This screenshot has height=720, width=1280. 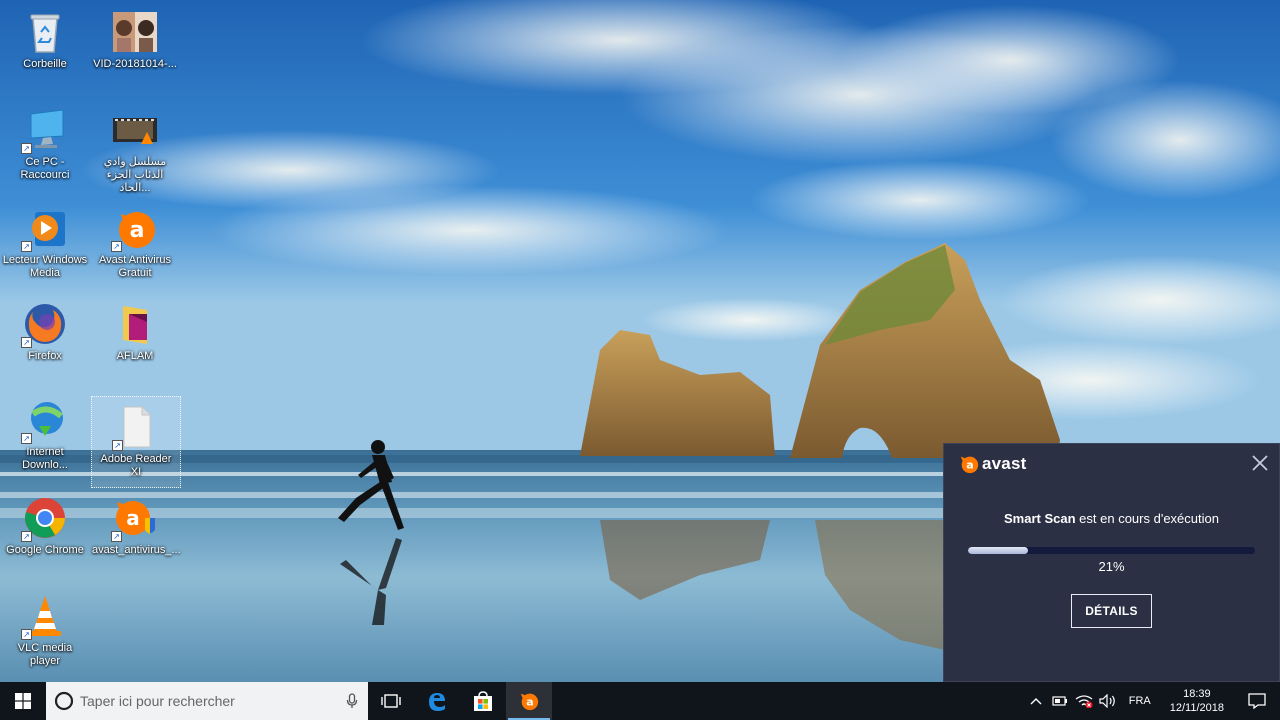 What do you see at coordinates (45, 228) in the screenshot?
I see `media-player-icon: ↗` at bounding box center [45, 228].